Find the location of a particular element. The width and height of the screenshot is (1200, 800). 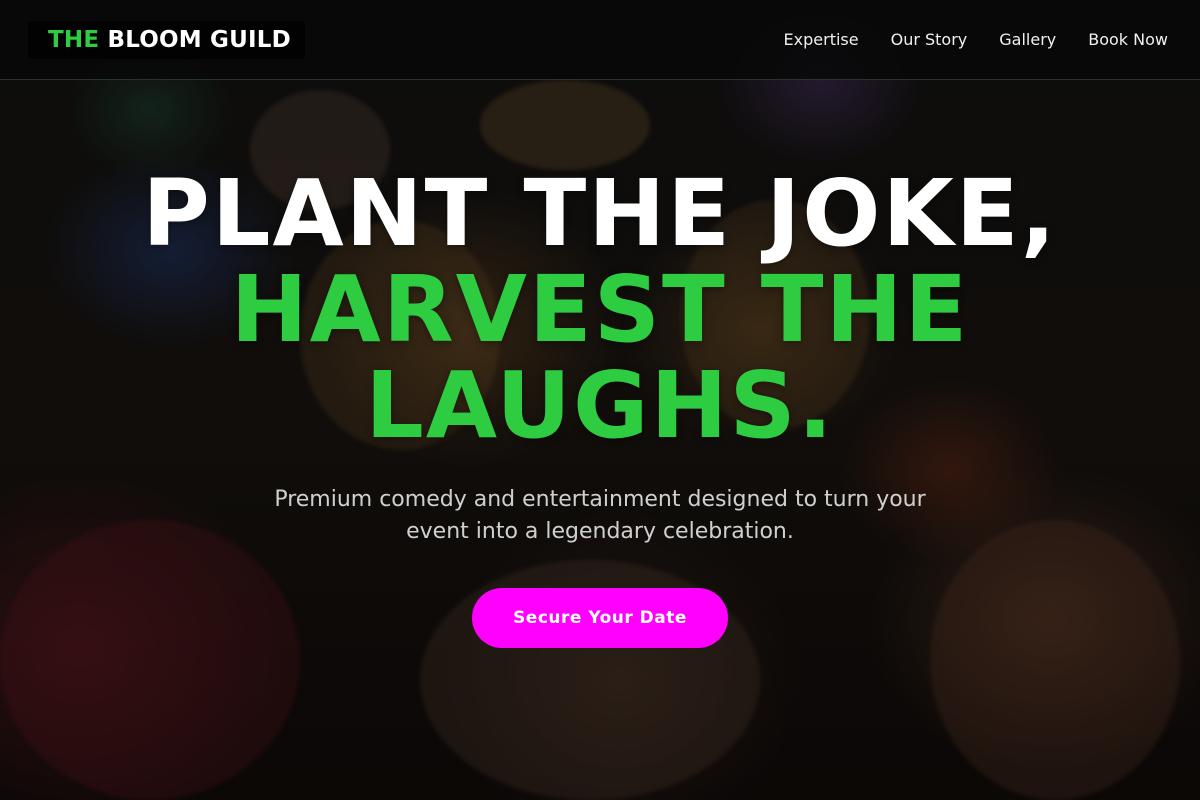

main-nav: Expertise Our Story Gallery Book Now is located at coordinates (976, 39).